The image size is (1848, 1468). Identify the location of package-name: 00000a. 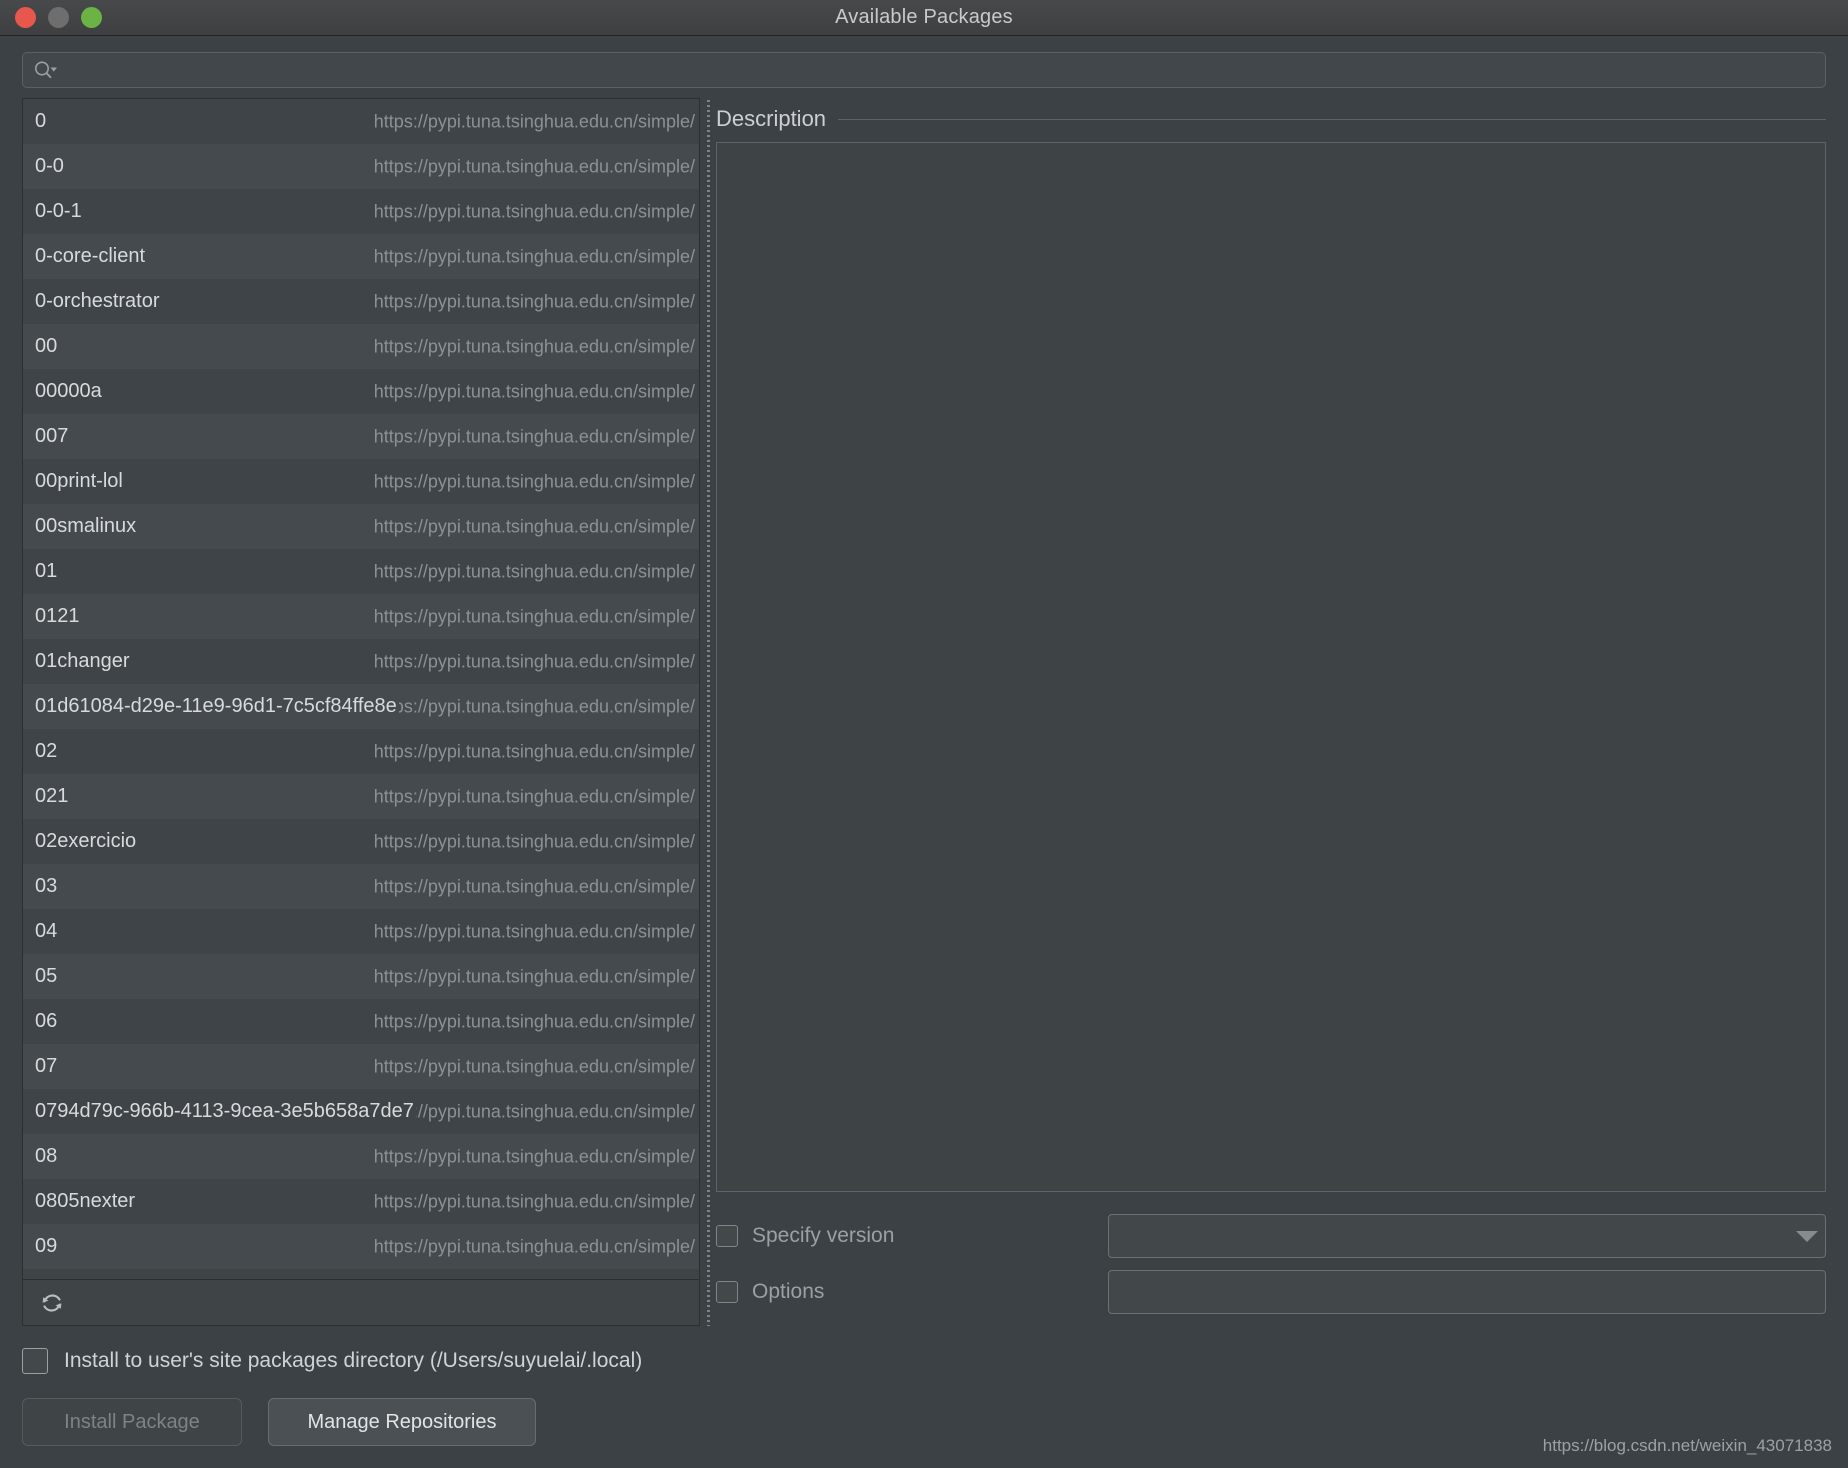
(69, 391).